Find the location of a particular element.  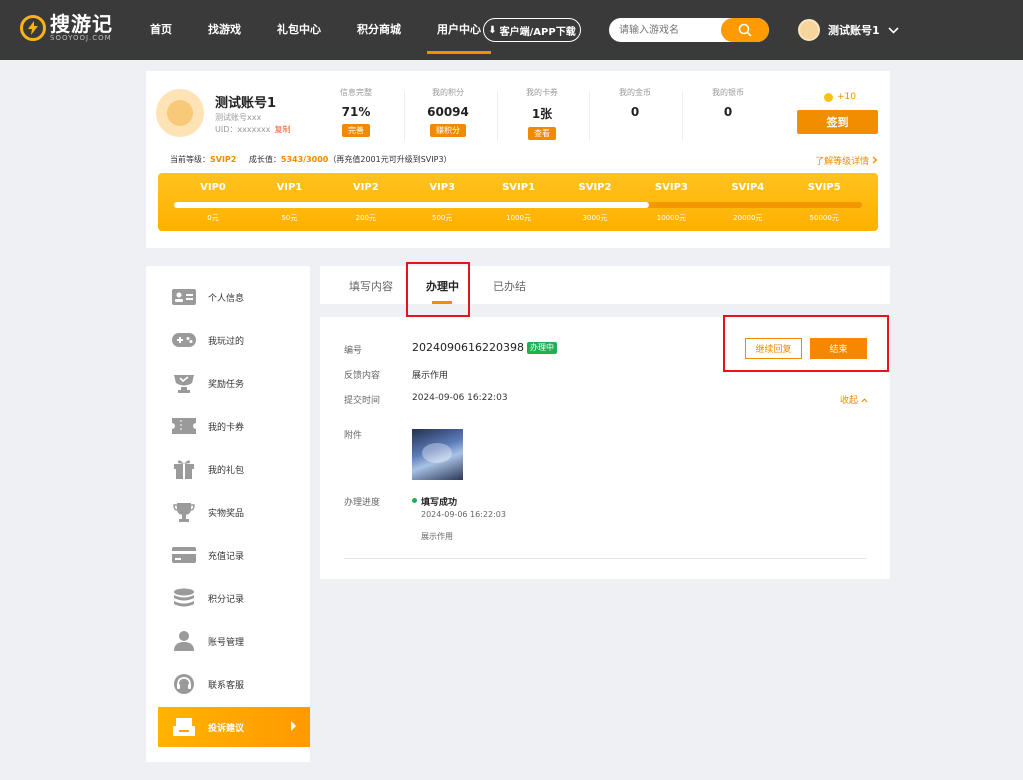

progress-label: 办理进度 is located at coordinates (362, 503).